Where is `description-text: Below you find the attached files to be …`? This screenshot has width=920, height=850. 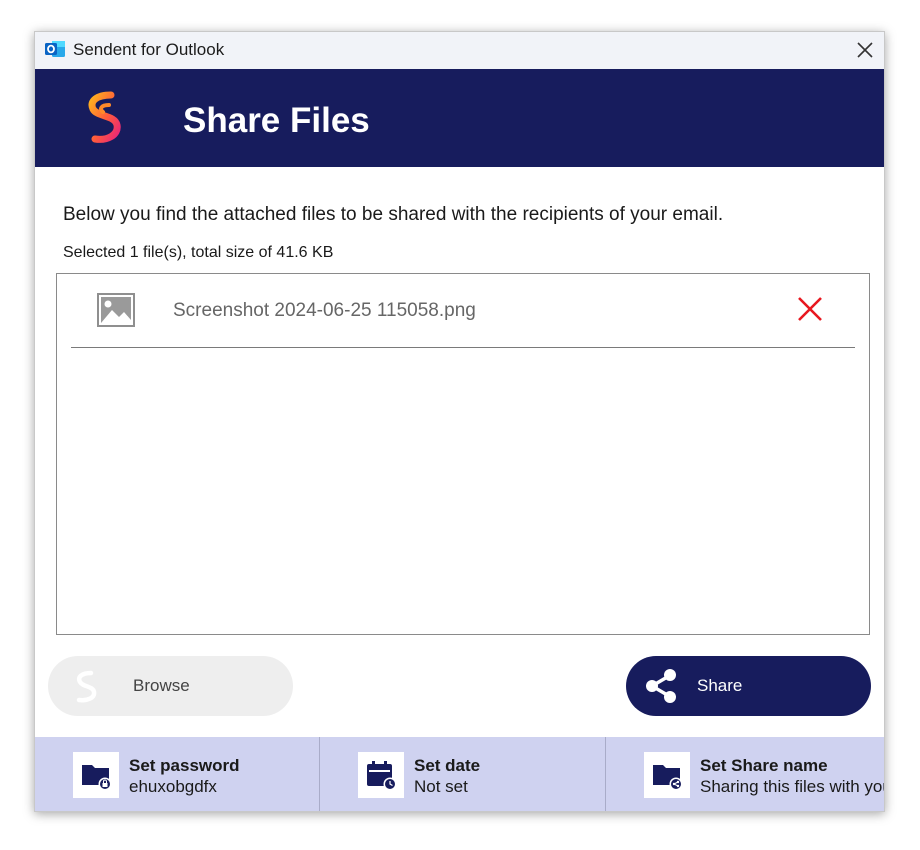 description-text: Below you find the attached files to be … is located at coordinates (393, 214).